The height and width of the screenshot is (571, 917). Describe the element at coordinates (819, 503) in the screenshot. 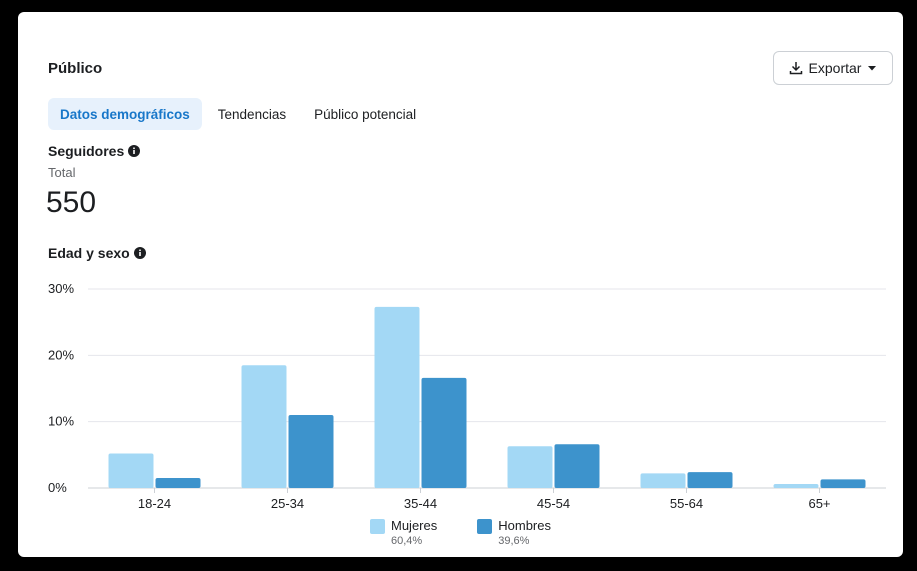

I see `x-tick-label: 65+` at that location.